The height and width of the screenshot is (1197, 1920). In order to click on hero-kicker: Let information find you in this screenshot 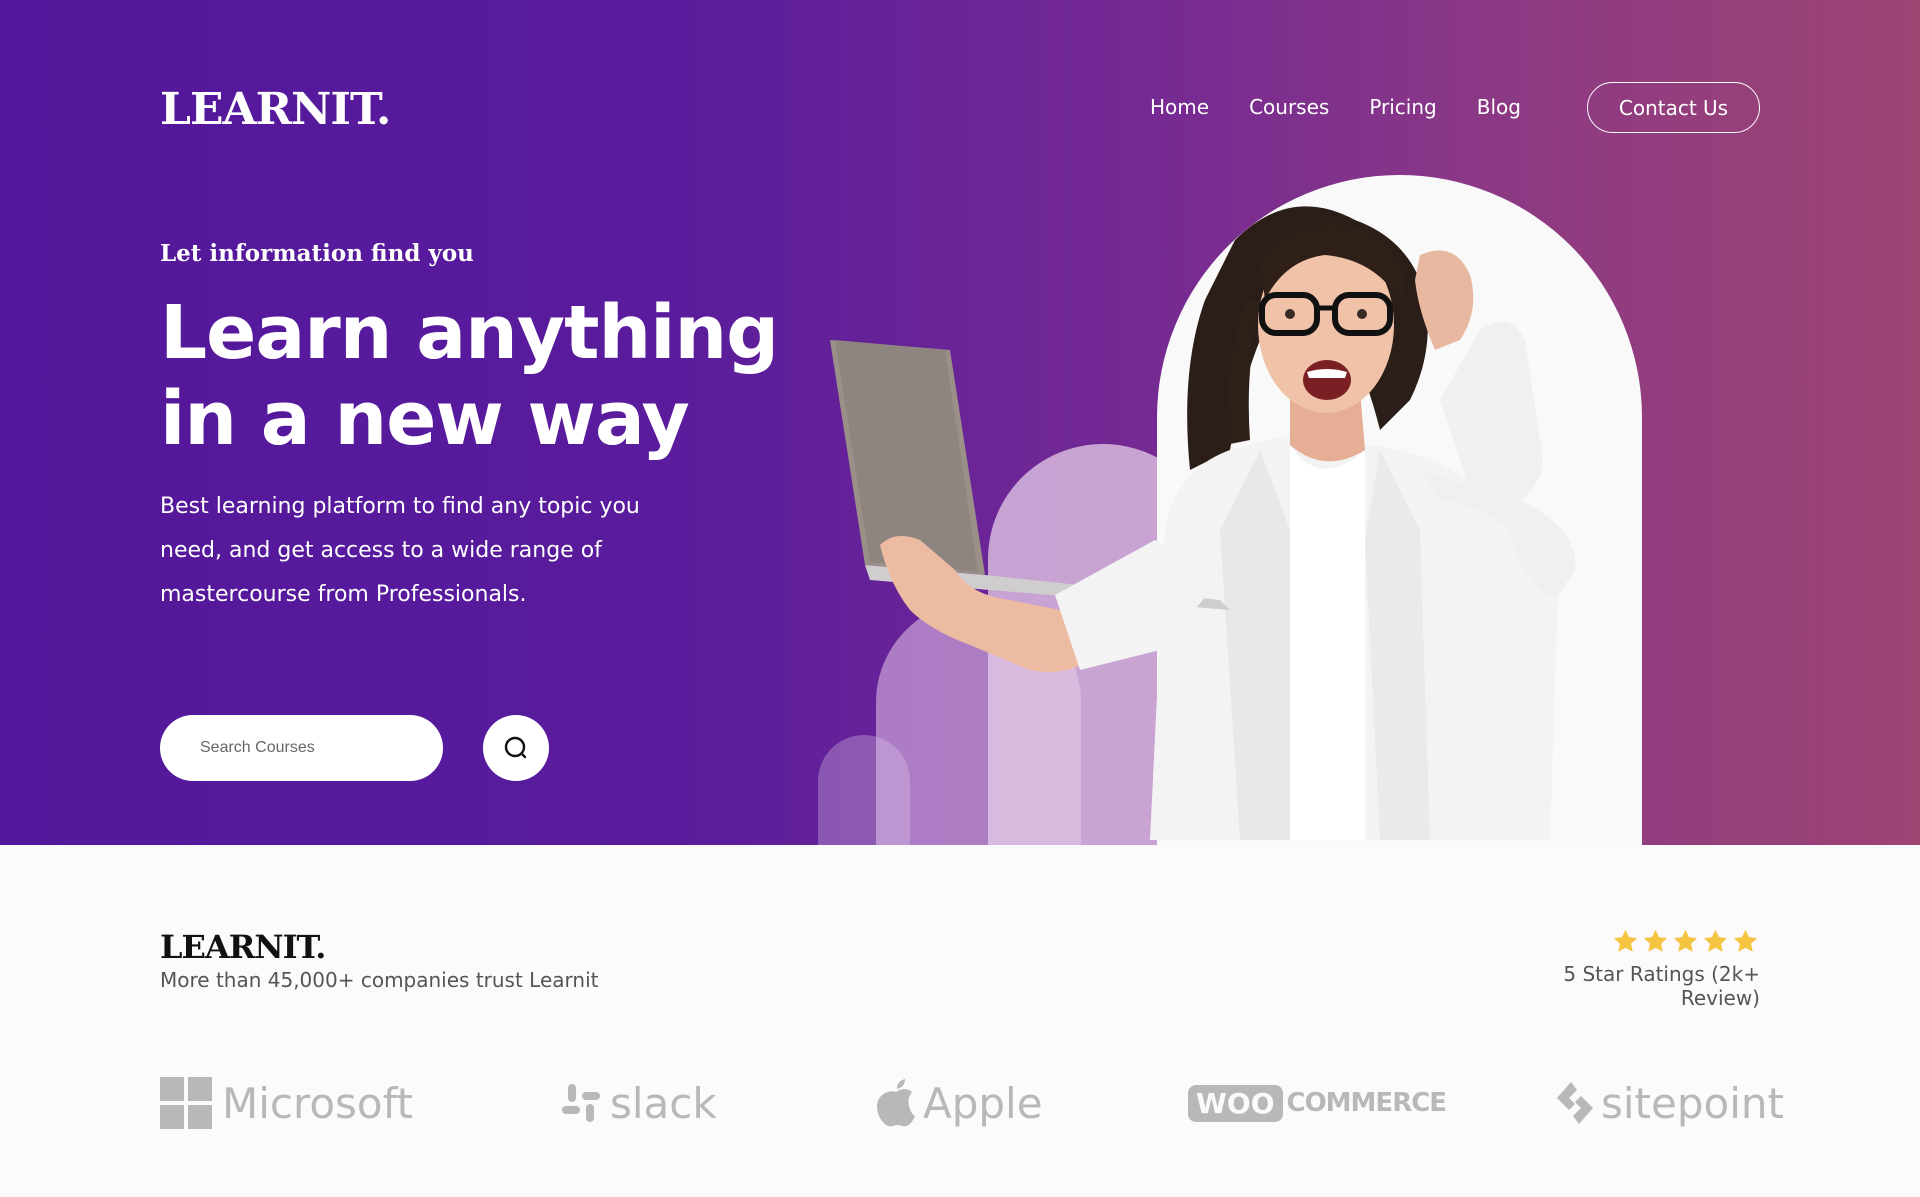, I will do `click(317, 253)`.